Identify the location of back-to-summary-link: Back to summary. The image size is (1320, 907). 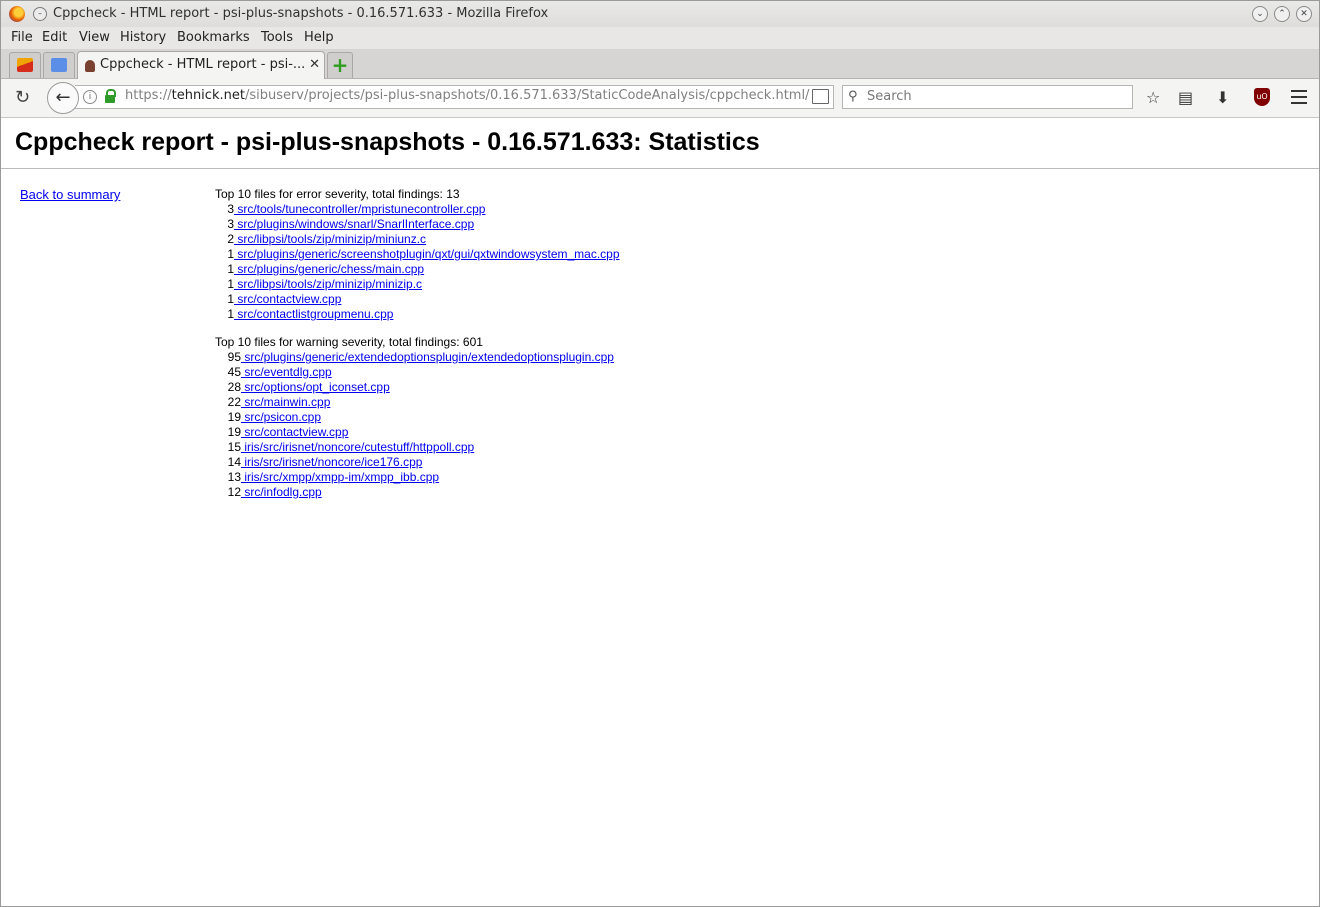
(70, 194).